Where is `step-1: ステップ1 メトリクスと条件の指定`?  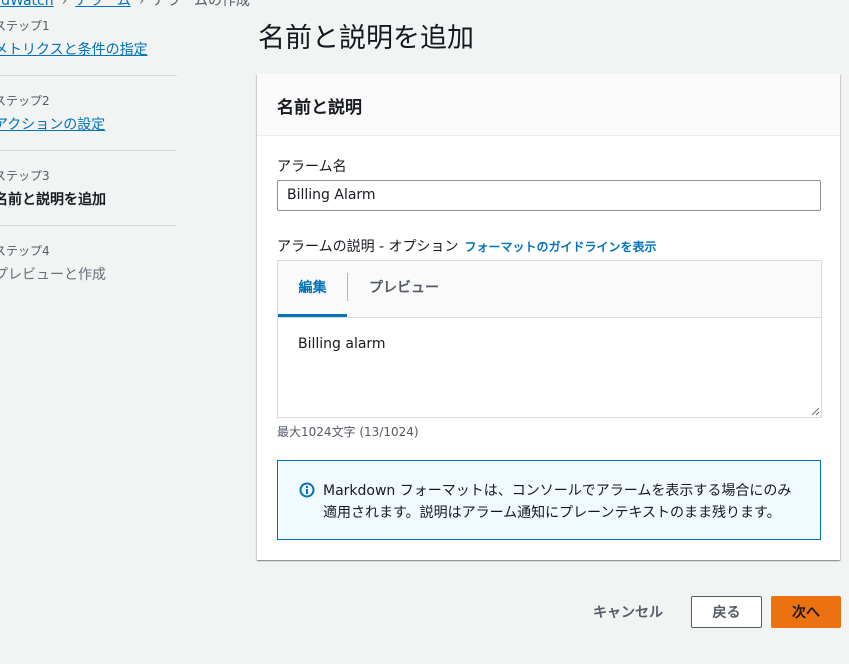 step-1: ステップ1 メトリクスと条件の指定 is located at coordinates (89, 38).